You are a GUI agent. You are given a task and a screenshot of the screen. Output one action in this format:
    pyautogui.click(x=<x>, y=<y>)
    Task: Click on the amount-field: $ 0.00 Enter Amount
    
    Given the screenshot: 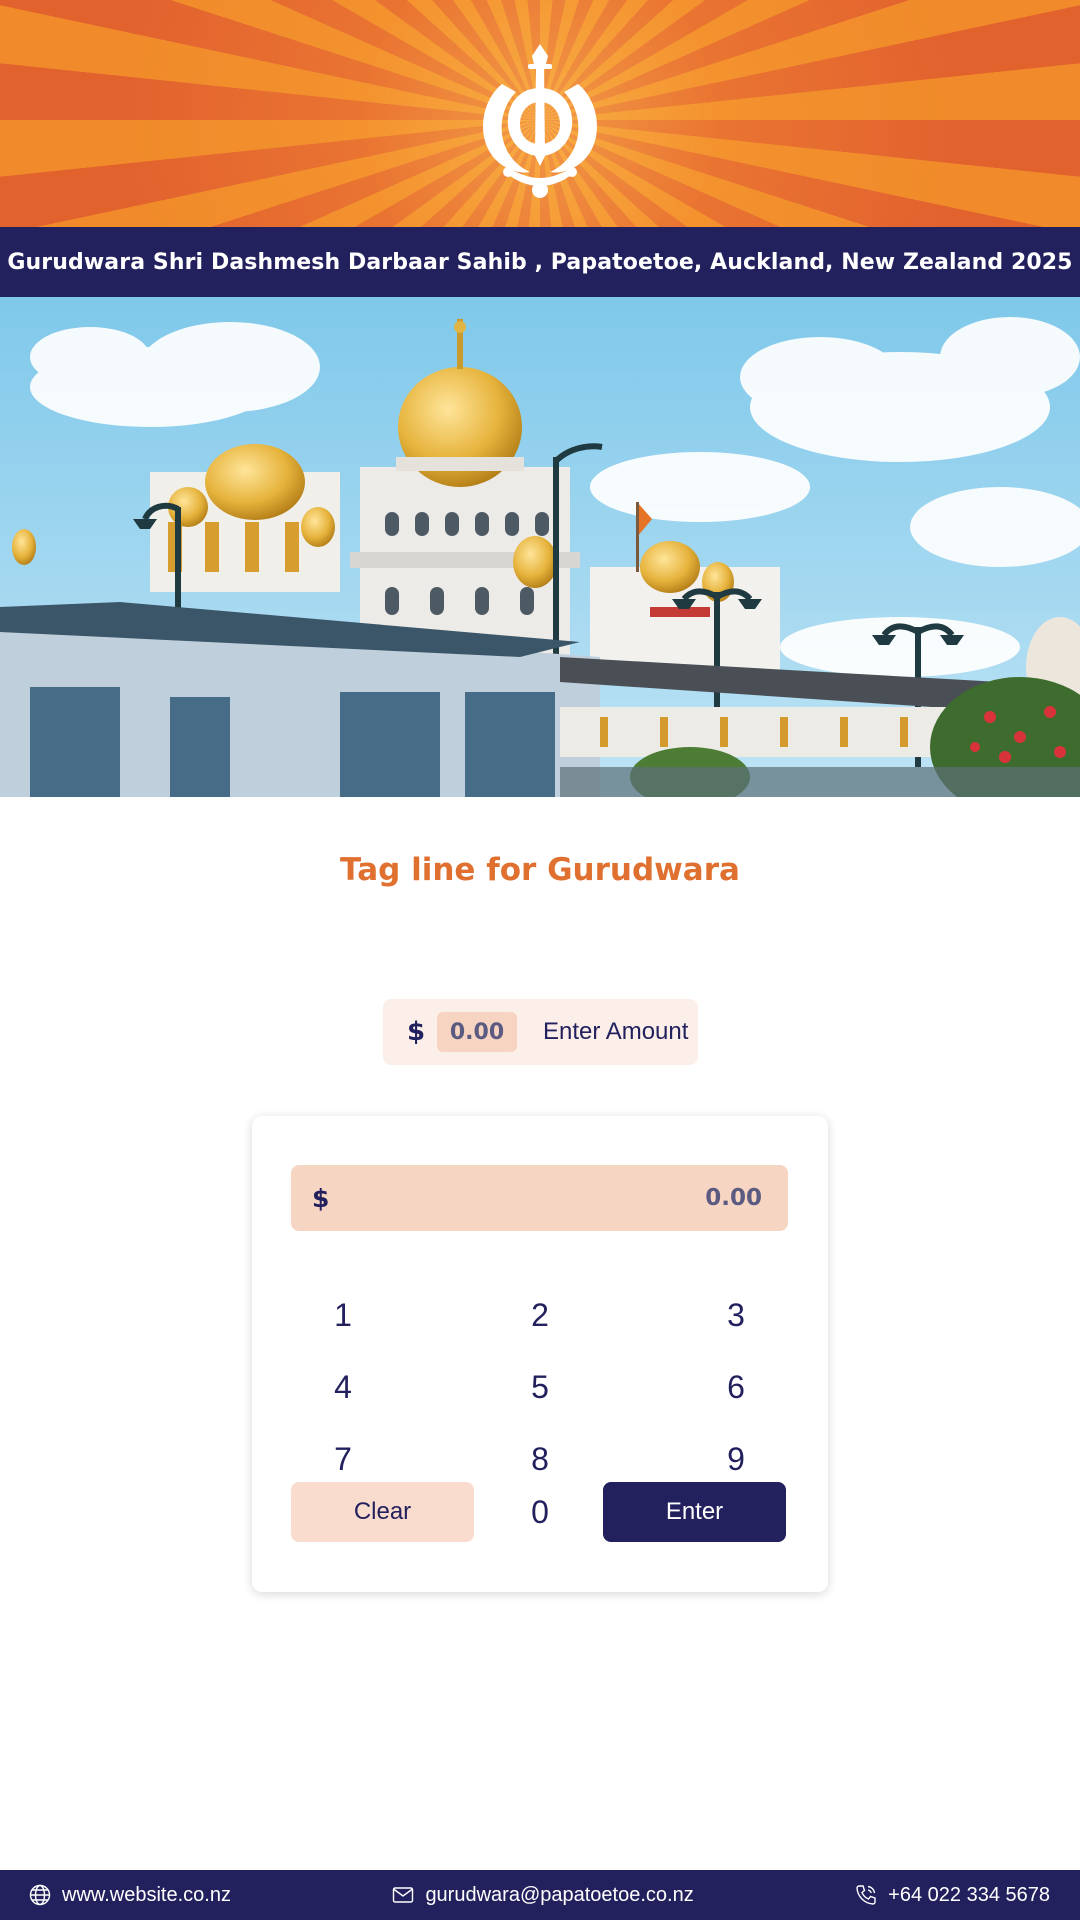 What is the action you would take?
    pyautogui.click(x=540, y=1032)
    